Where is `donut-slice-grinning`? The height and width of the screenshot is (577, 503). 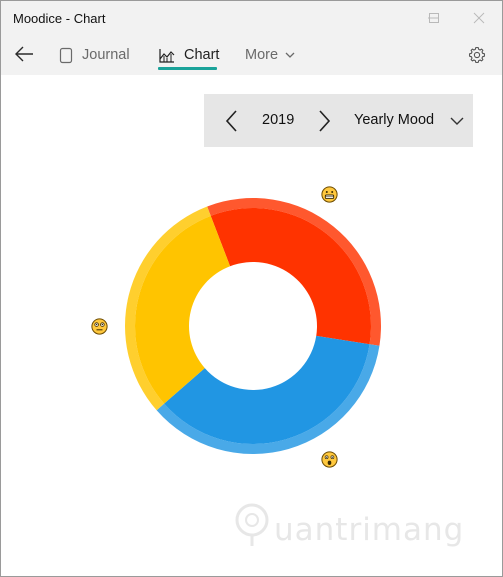
donut-slice-grinning is located at coordinates (291, 276).